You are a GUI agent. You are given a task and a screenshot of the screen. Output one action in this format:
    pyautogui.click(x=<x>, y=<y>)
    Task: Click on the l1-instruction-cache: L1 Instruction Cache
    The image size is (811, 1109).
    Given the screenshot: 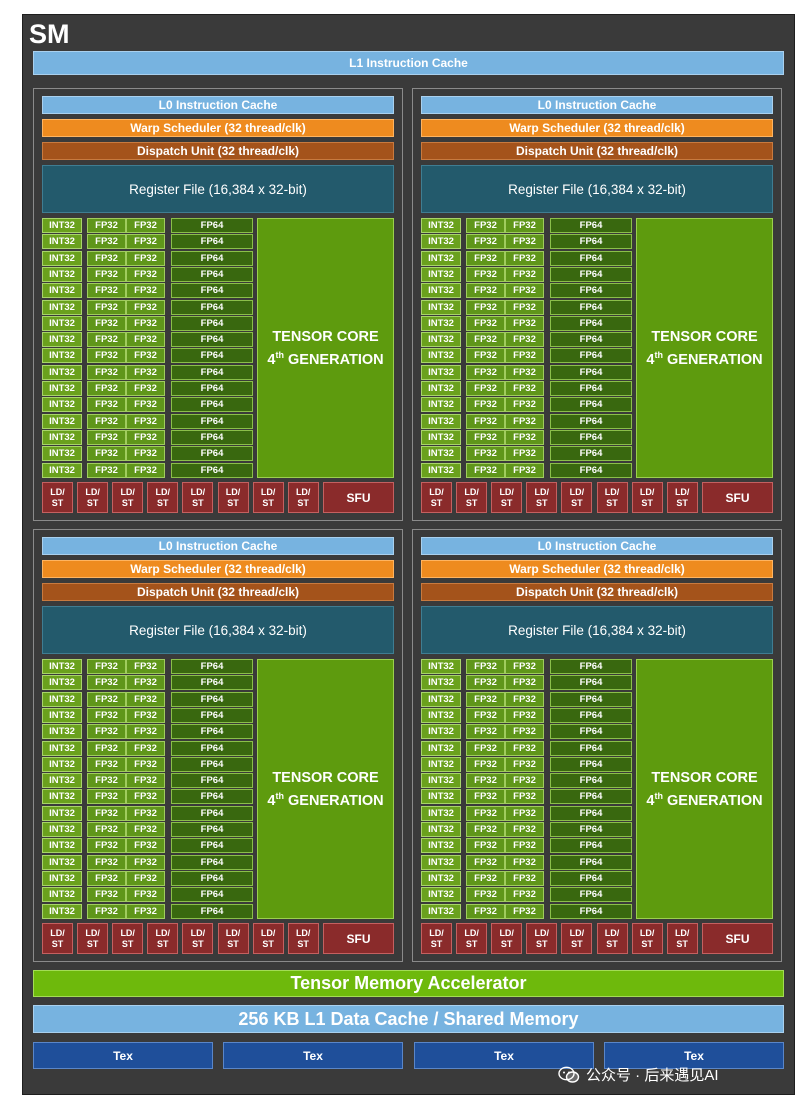 What is the action you would take?
    pyautogui.click(x=408, y=63)
    